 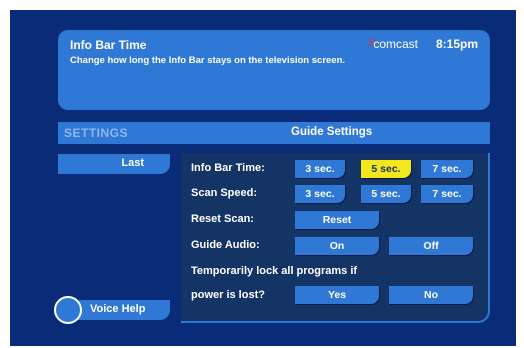 What do you see at coordinates (228, 168) in the screenshot?
I see `info-bar-time-label: Info Bar Time:` at bounding box center [228, 168].